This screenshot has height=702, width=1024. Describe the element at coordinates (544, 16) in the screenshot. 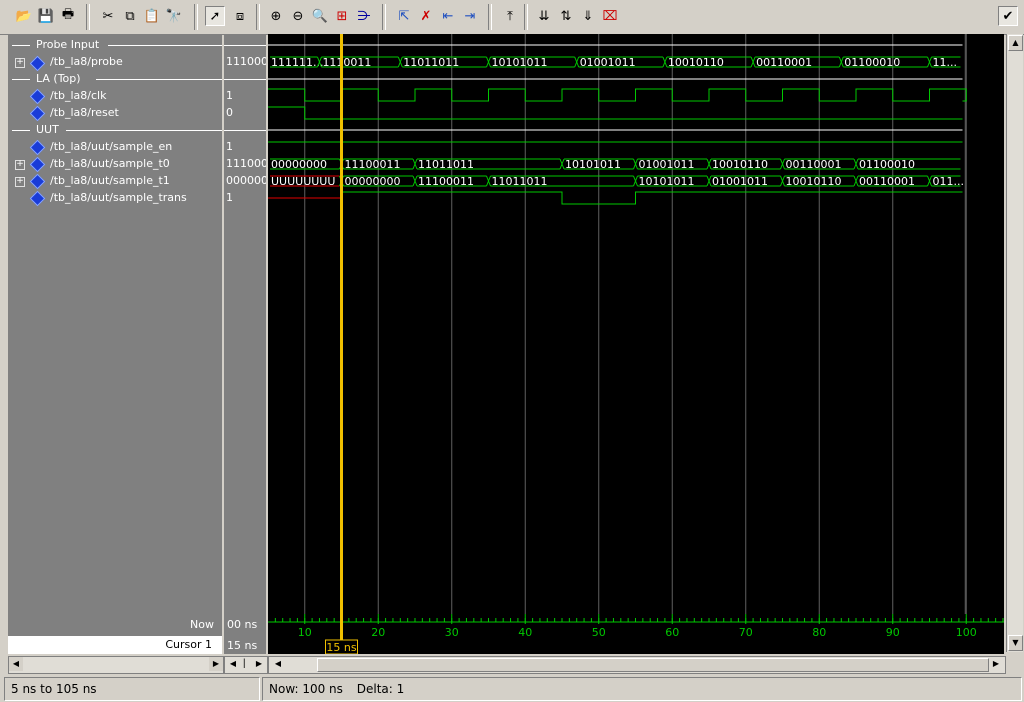

I see `expand-icon: ⇊` at that location.